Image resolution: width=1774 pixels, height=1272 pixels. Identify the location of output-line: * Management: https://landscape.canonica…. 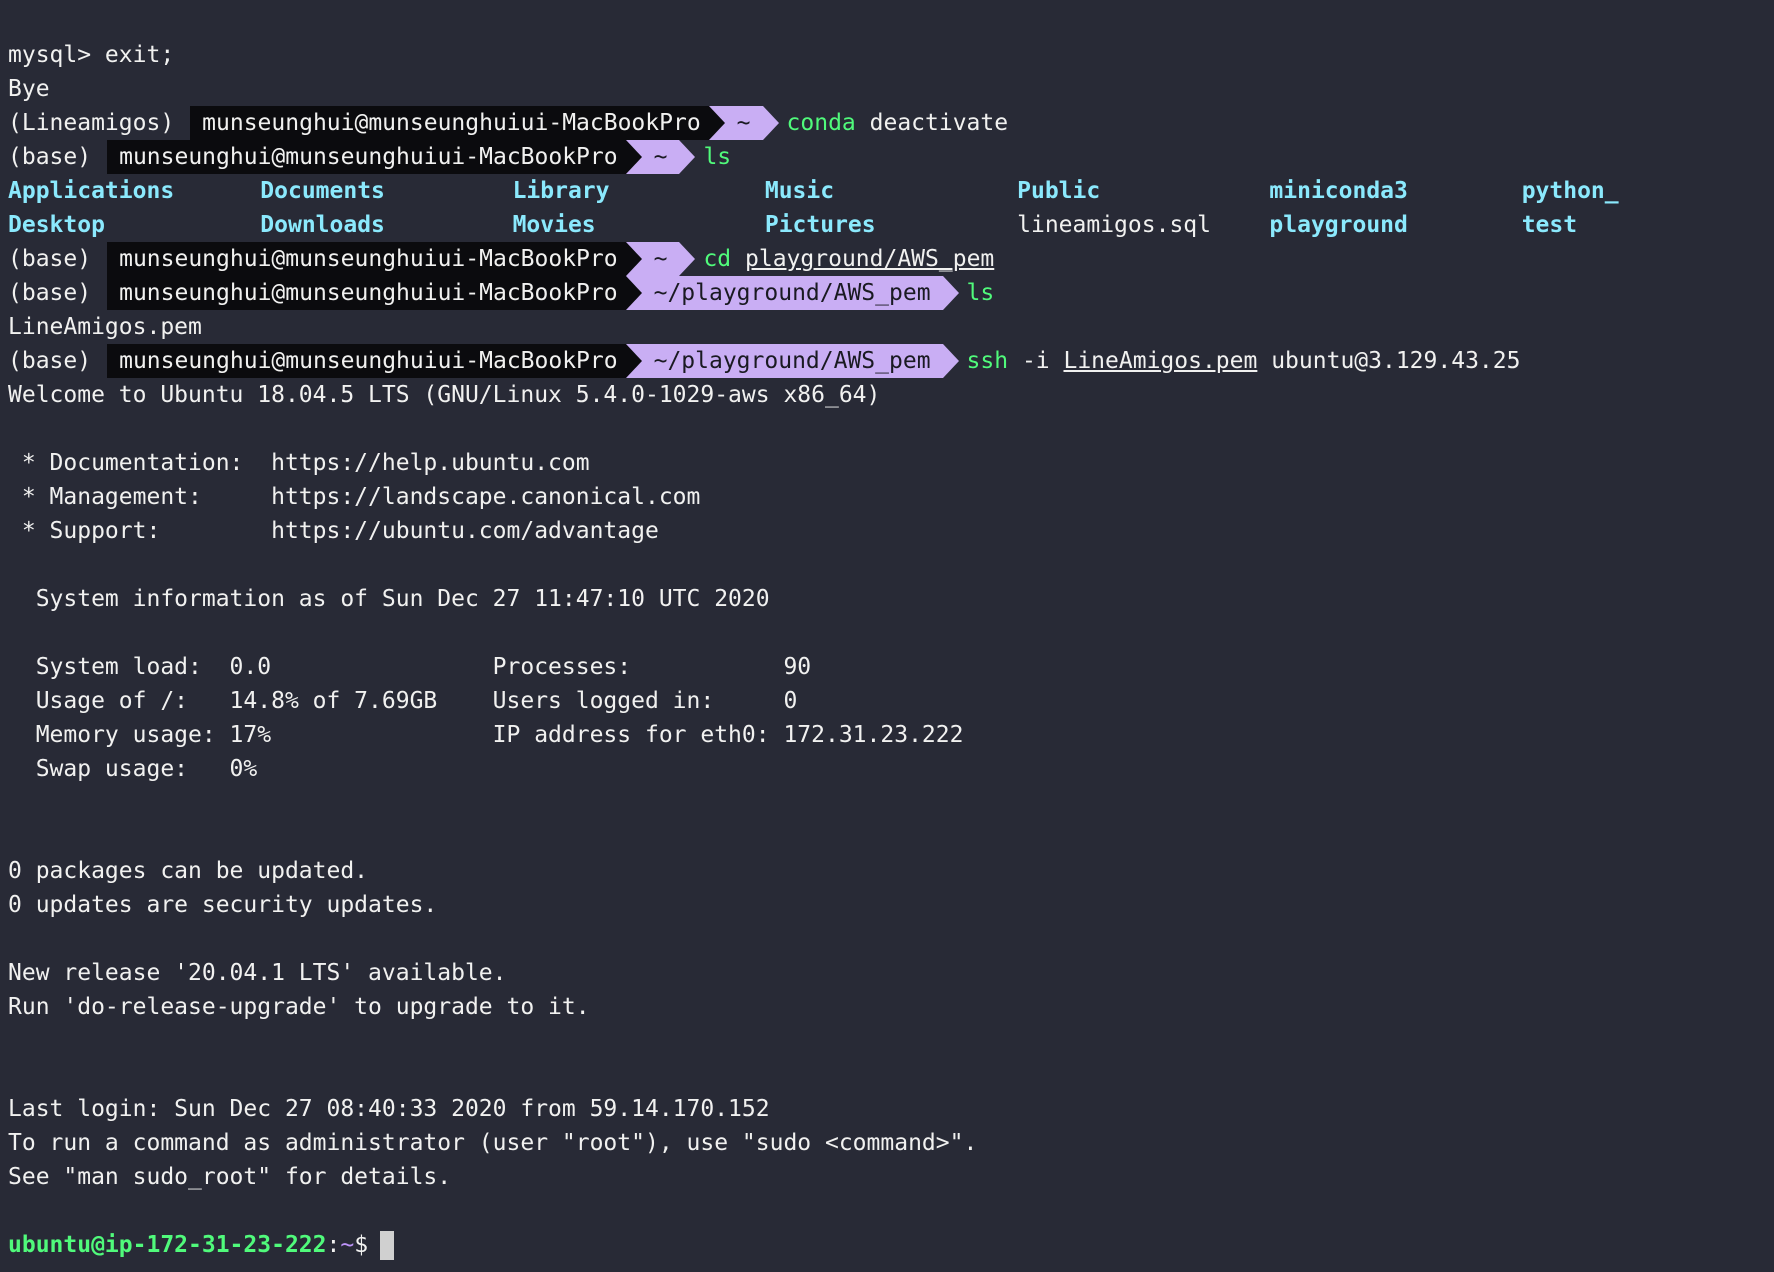
(891, 497).